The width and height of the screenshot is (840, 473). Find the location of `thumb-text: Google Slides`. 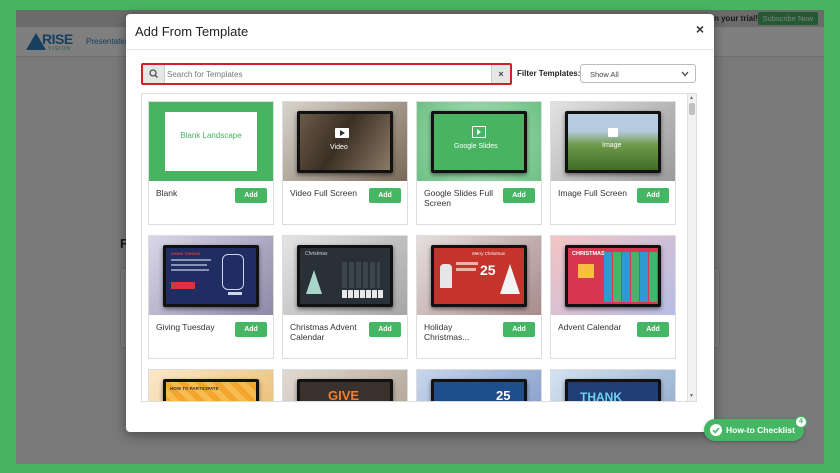

thumb-text: Google Slides is located at coordinates (476, 146).